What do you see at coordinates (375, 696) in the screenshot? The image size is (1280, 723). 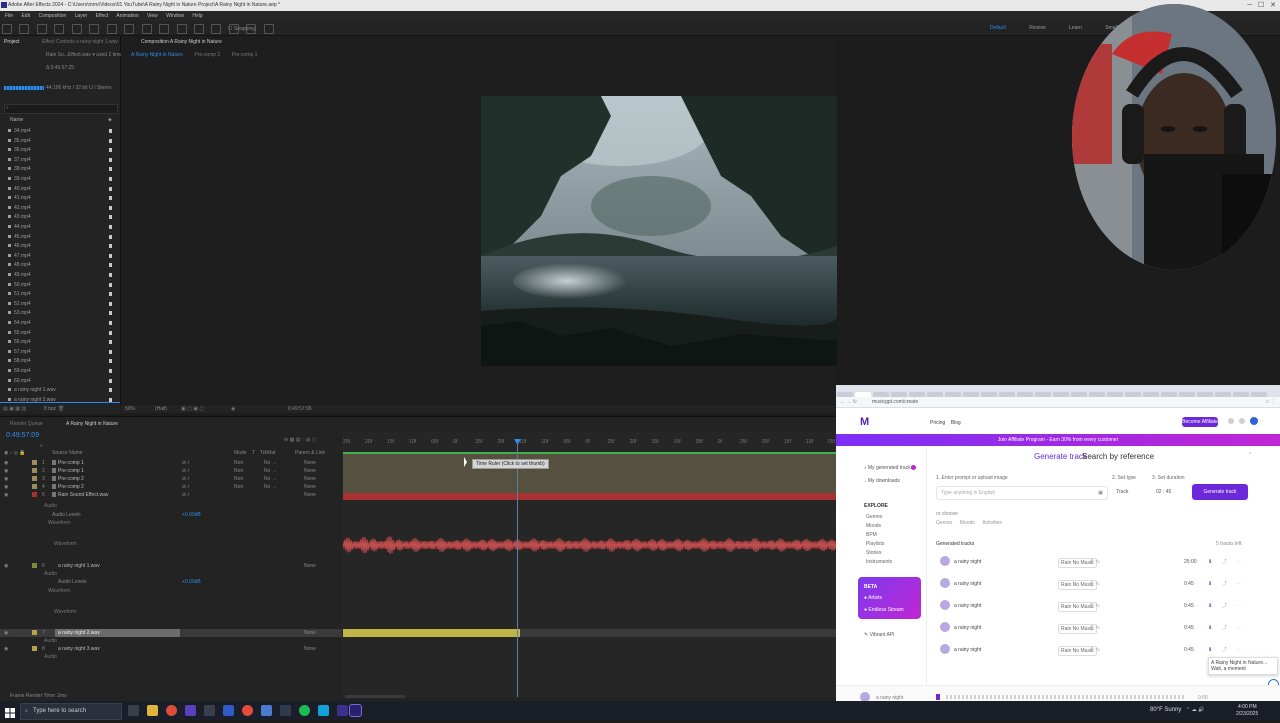 I see `timeline-zoom-slider` at bounding box center [375, 696].